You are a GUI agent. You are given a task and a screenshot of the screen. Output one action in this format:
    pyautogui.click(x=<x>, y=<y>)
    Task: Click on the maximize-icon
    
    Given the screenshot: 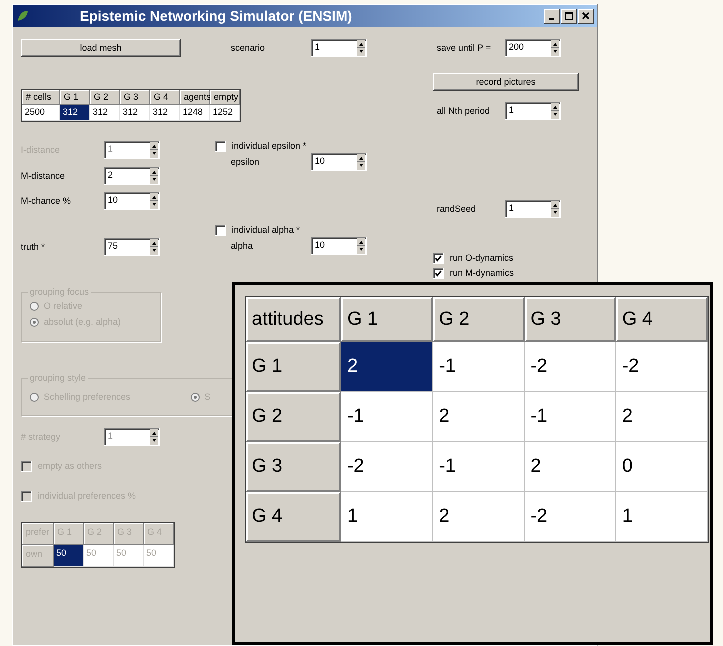 What is the action you would take?
    pyautogui.click(x=569, y=16)
    